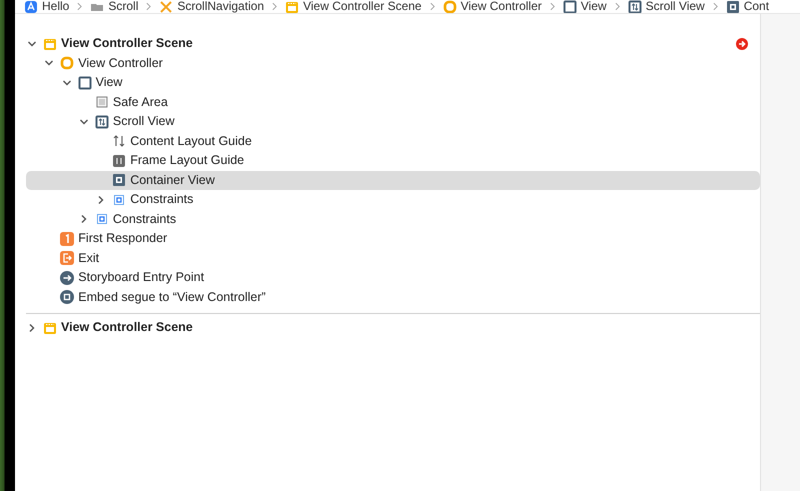 This screenshot has height=491, width=800. I want to click on outline-row: Safe Area, so click(393, 102).